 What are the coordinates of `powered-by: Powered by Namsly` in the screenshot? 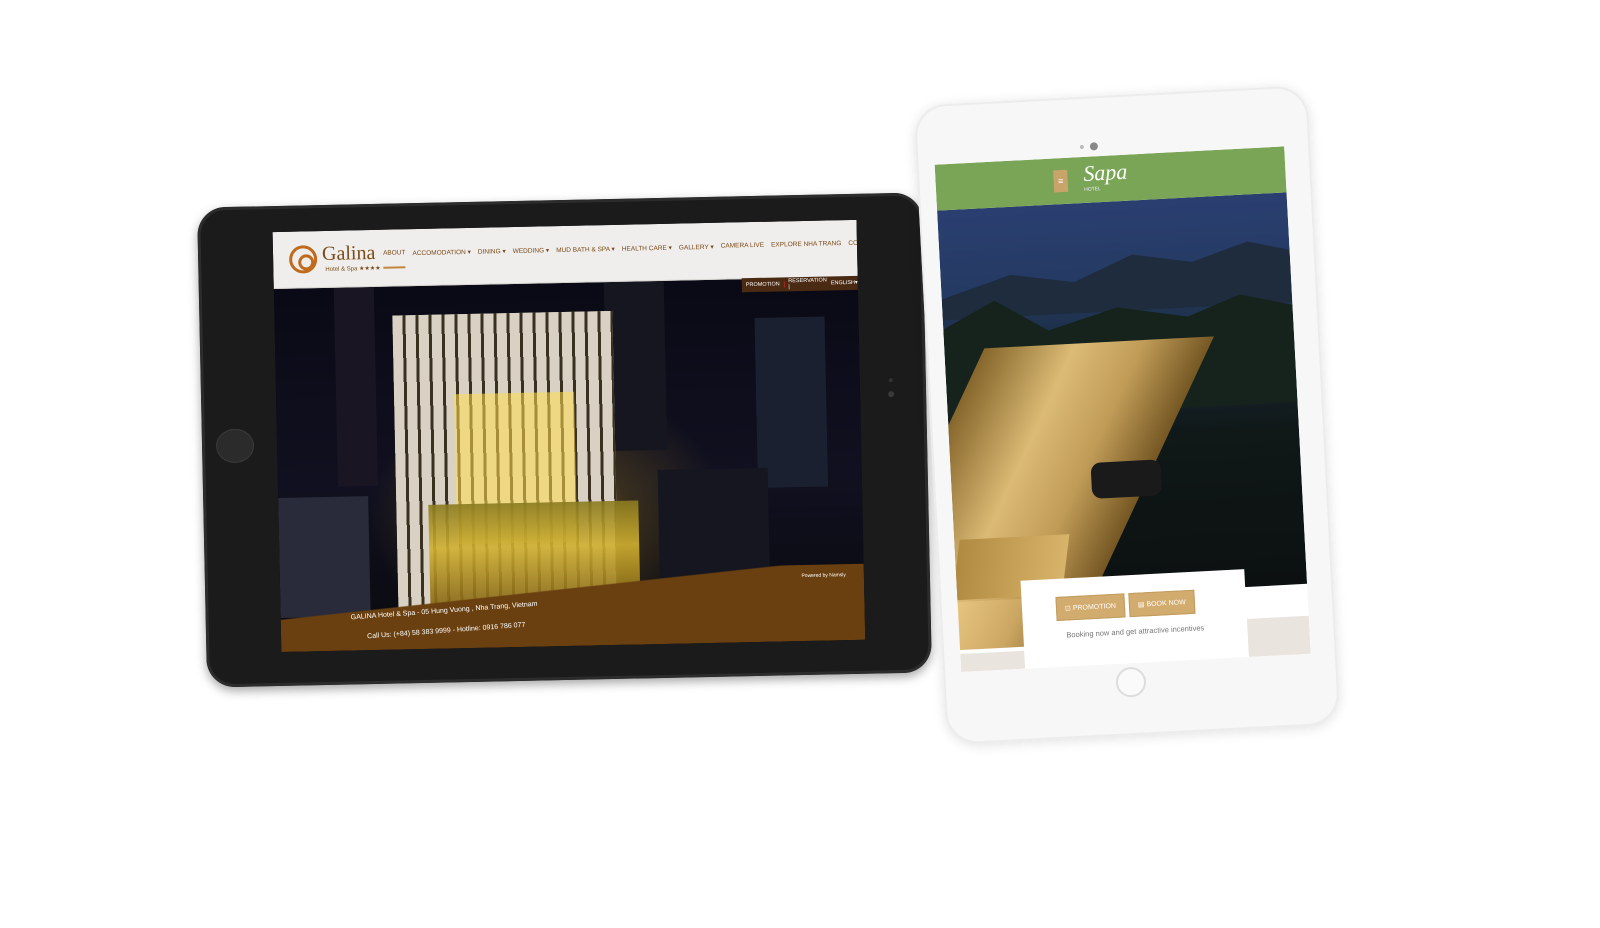 It's located at (823, 576).